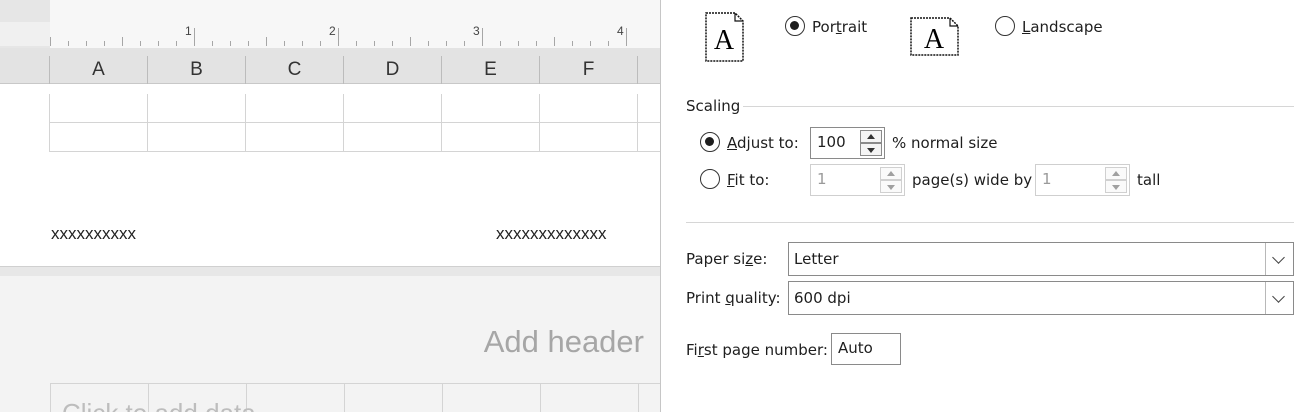 The width and height of the screenshot is (1303, 412). Describe the element at coordinates (724, 40) in the screenshot. I see `svg-text: A` at that location.